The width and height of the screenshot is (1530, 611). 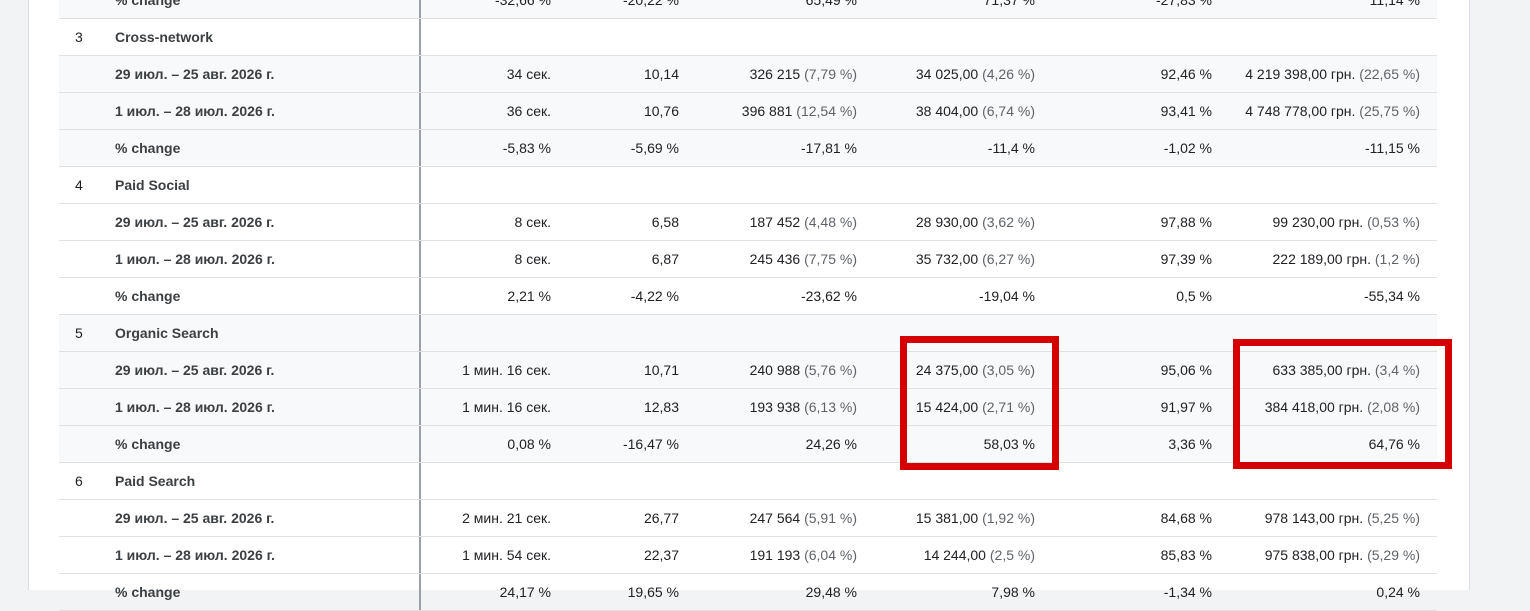 What do you see at coordinates (748, 481) in the screenshot?
I see `group-row: 6 Paid Search` at bounding box center [748, 481].